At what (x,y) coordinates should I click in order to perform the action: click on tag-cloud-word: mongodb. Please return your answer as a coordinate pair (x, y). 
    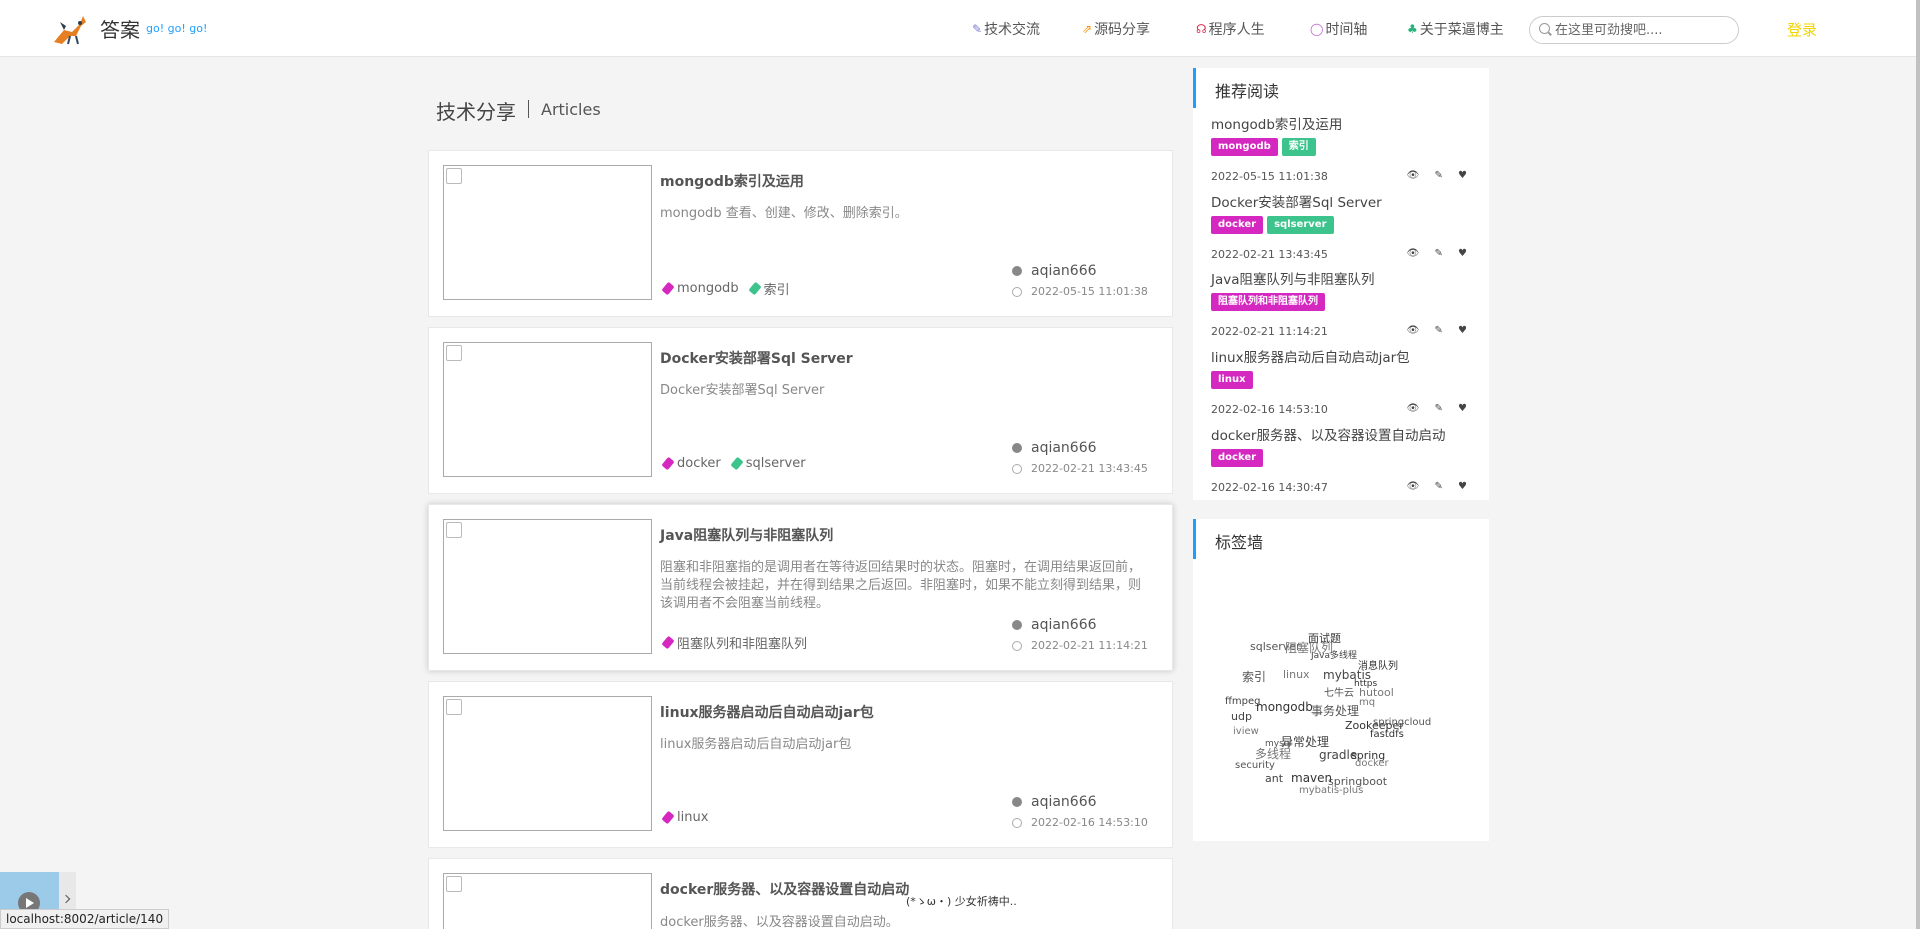
    Looking at the image, I should click on (1284, 707).